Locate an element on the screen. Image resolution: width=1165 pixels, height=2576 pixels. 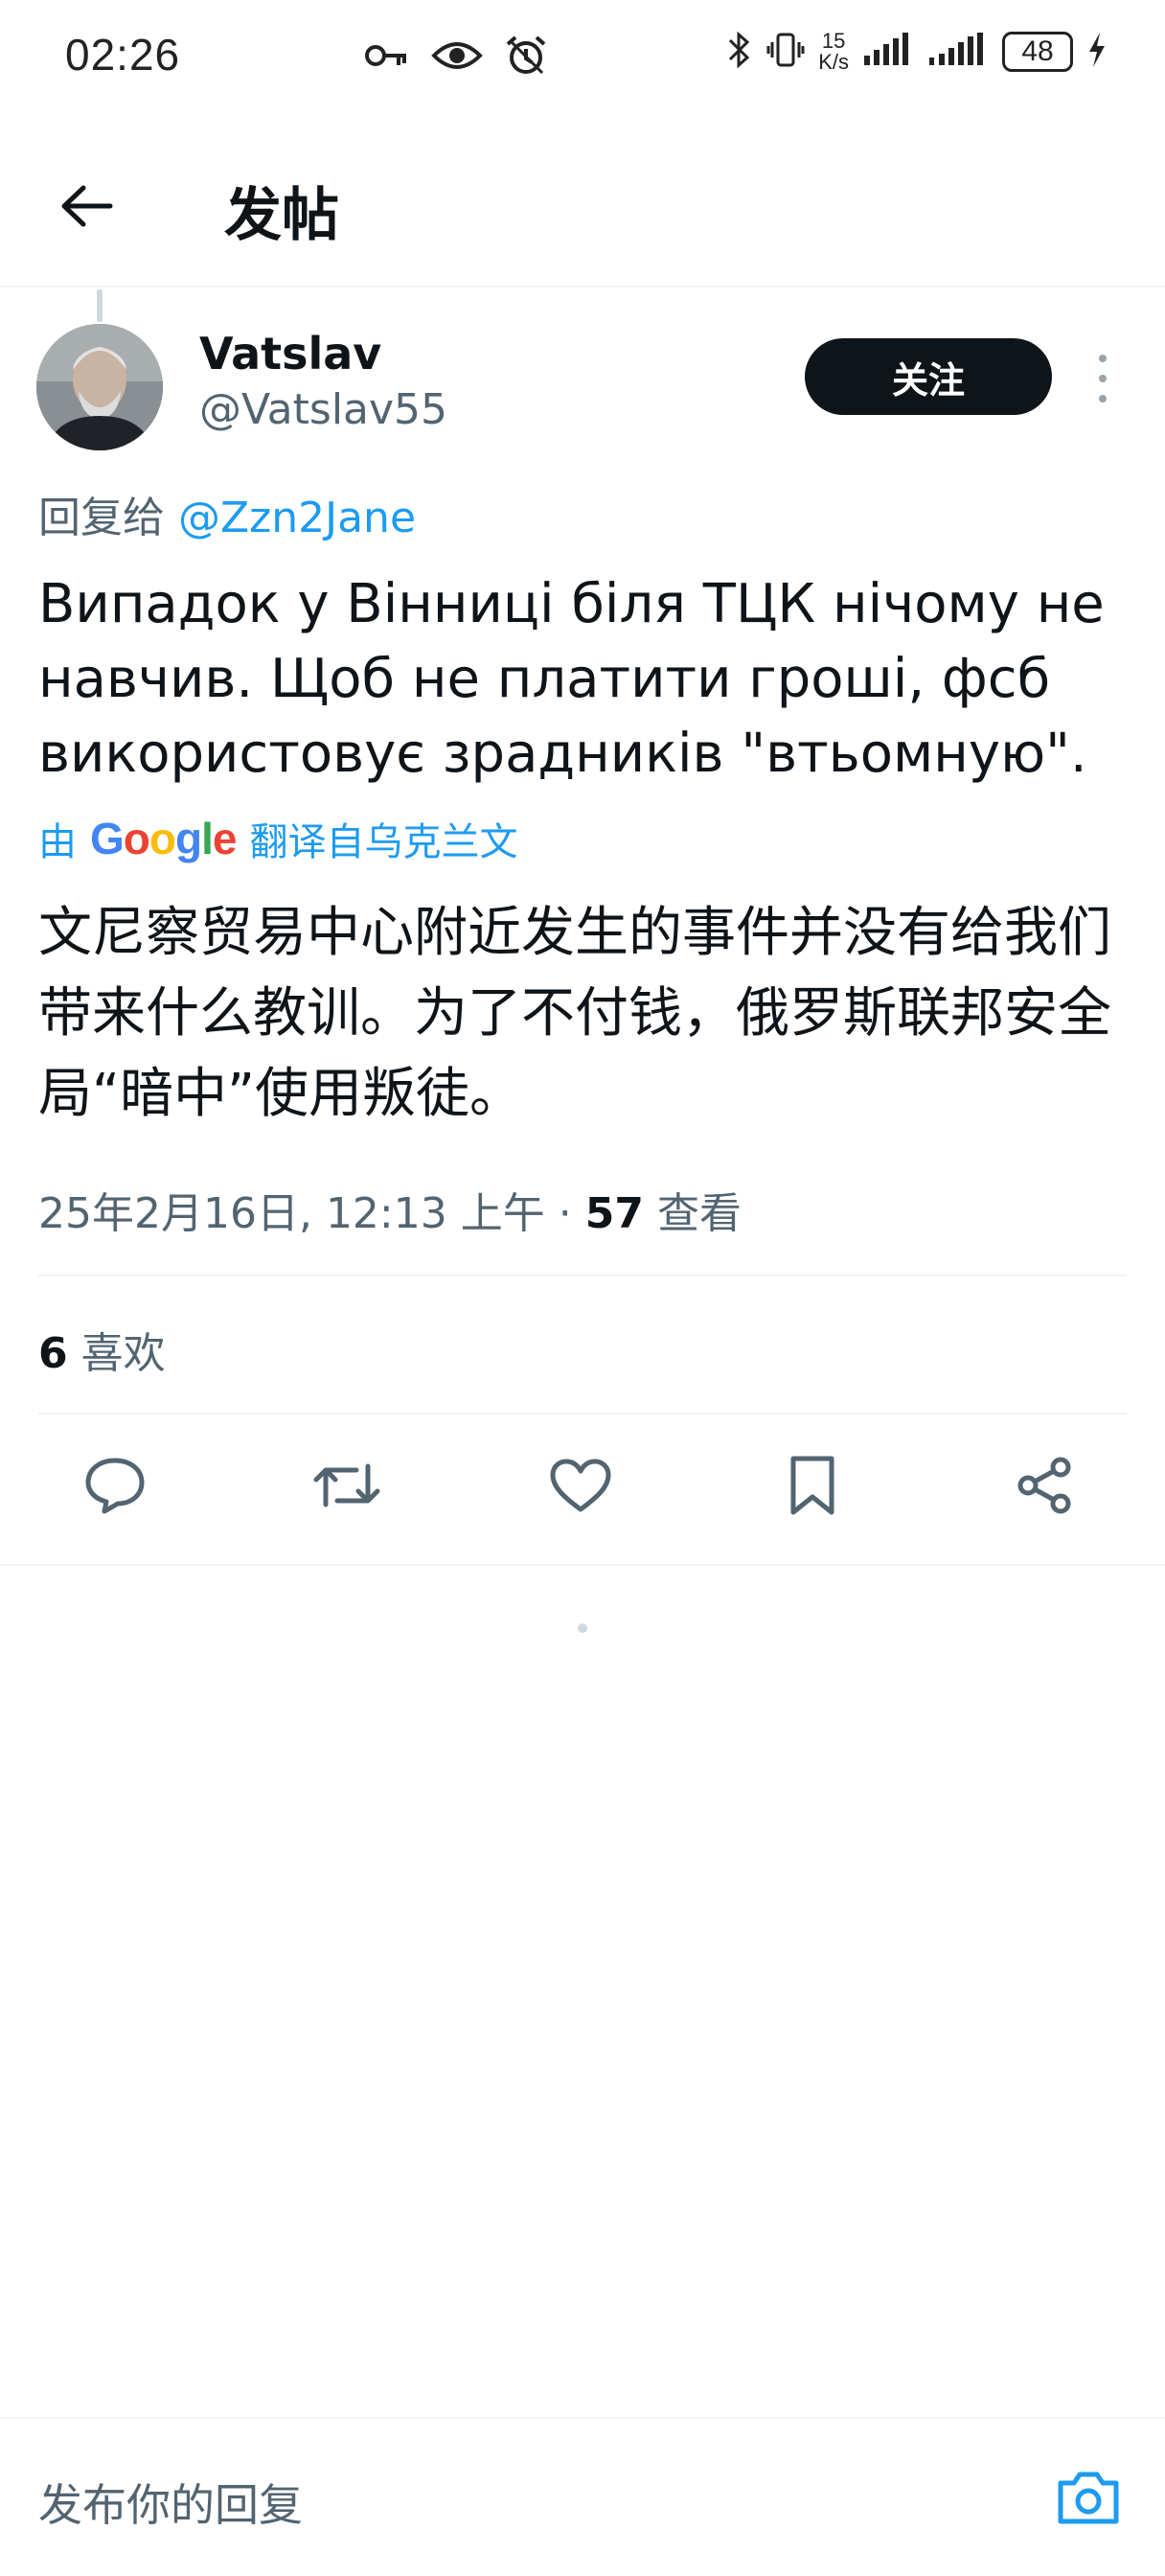
author-name: Vatslav is located at coordinates (290, 354).